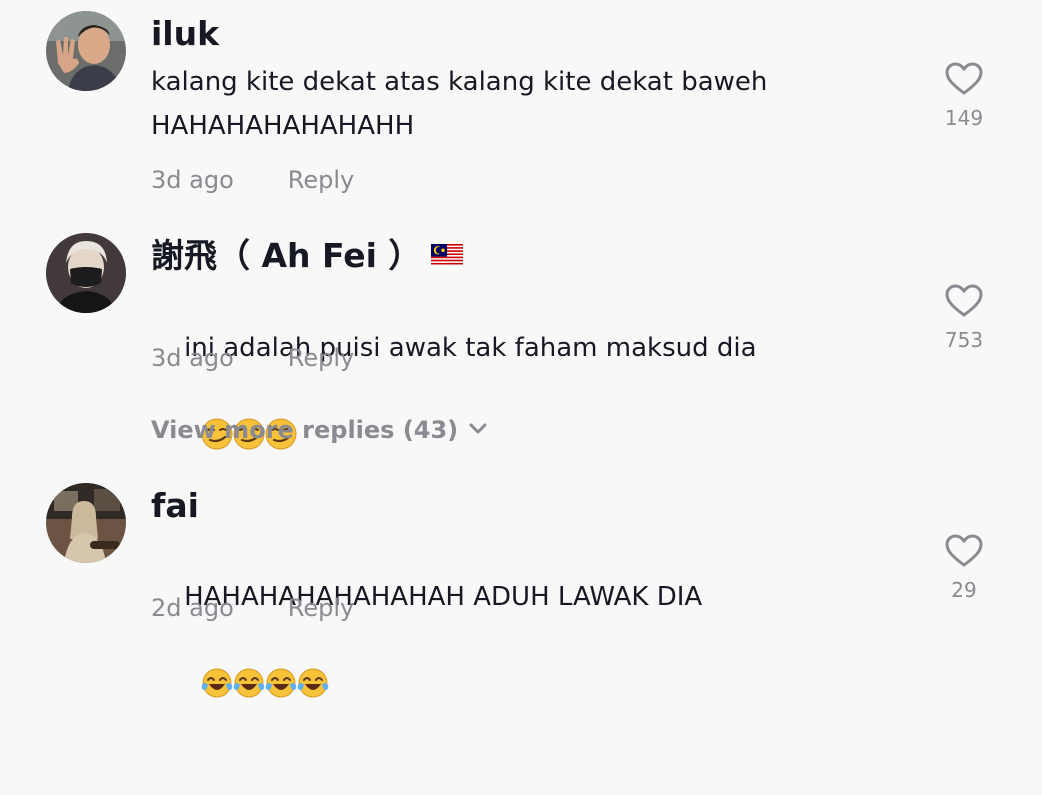  Describe the element at coordinates (964, 340) in the screenshot. I see `like-count: 753` at that location.